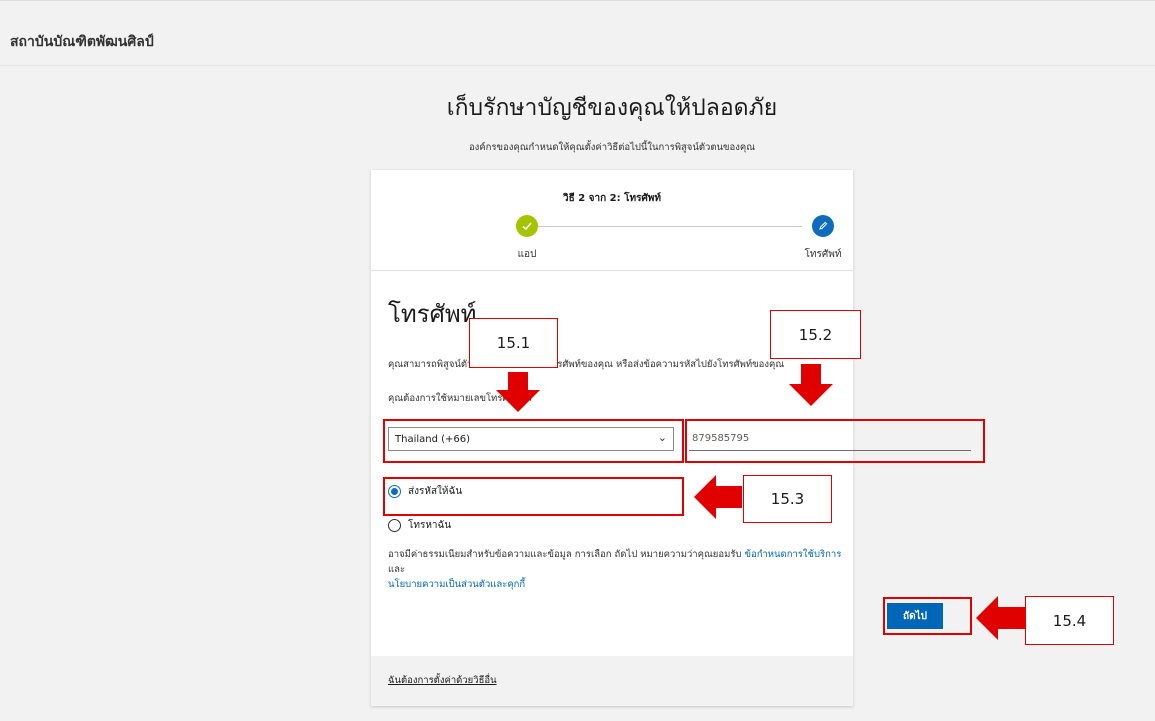 The height and width of the screenshot is (721, 1155). What do you see at coordinates (527, 254) in the screenshot?
I see `step-label-app: แอป` at bounding box center [527, 254].